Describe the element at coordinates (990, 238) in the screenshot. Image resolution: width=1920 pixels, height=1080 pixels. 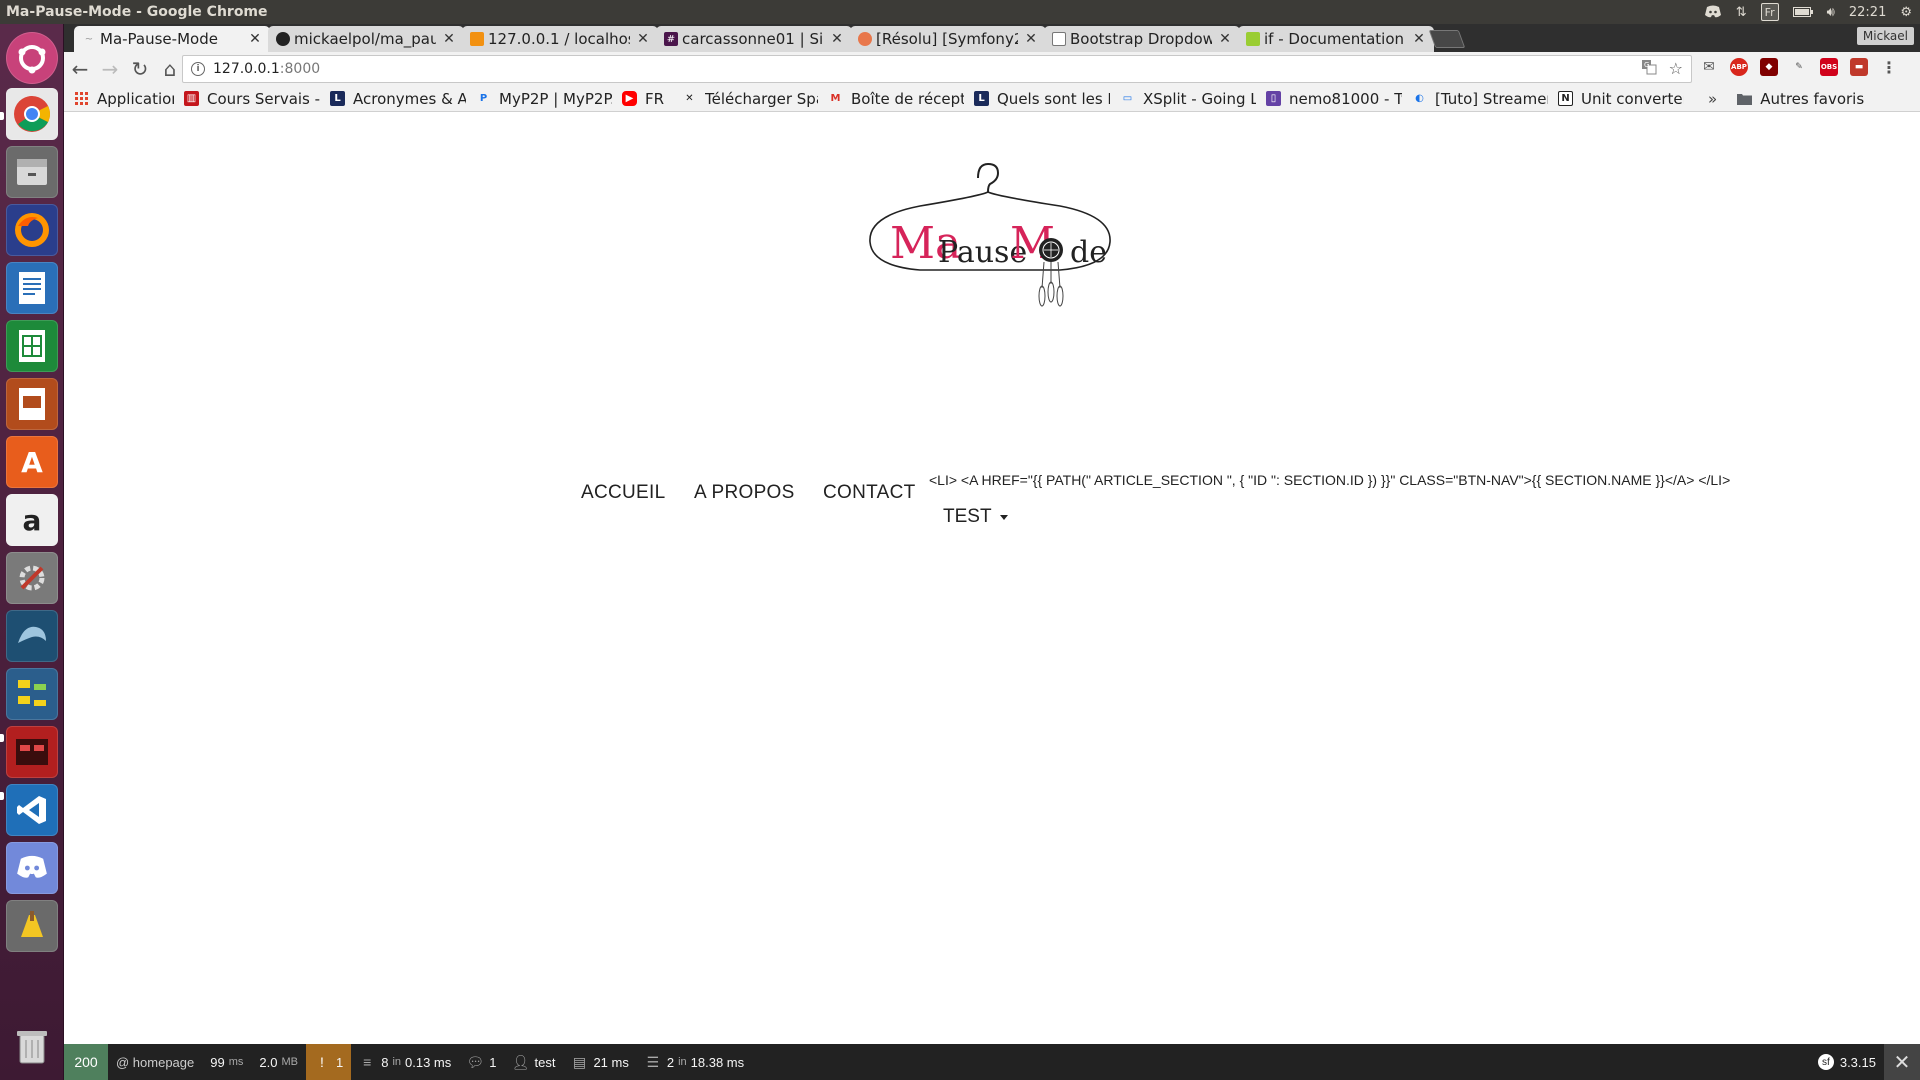
I see `site-logo: Ma Pause M de` at that location.